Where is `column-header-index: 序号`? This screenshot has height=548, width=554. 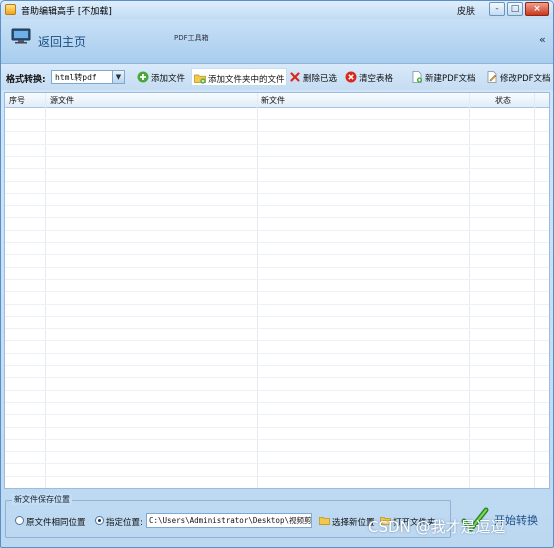
column-header-index: 序号 is located at coordinates (17, 100).